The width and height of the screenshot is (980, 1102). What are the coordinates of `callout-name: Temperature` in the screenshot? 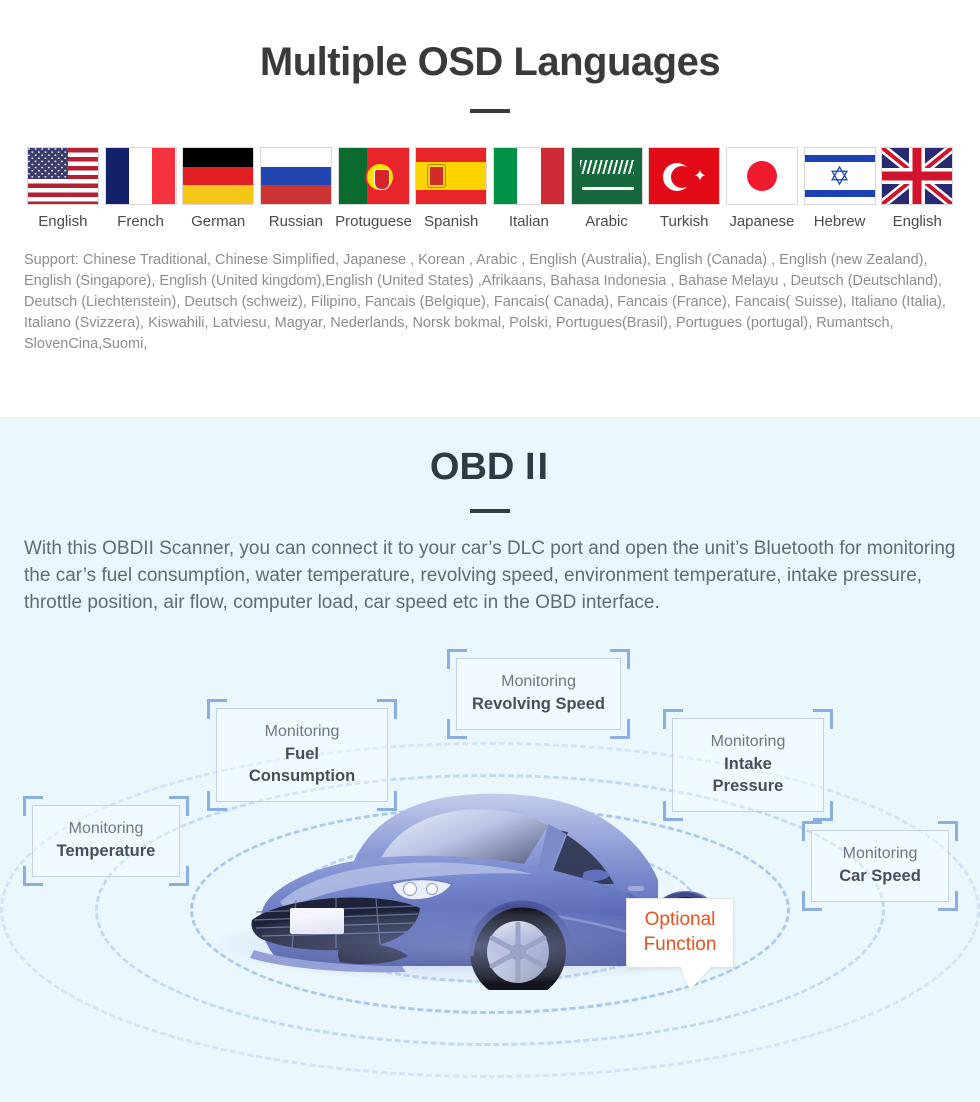 It's located at (106, 851).